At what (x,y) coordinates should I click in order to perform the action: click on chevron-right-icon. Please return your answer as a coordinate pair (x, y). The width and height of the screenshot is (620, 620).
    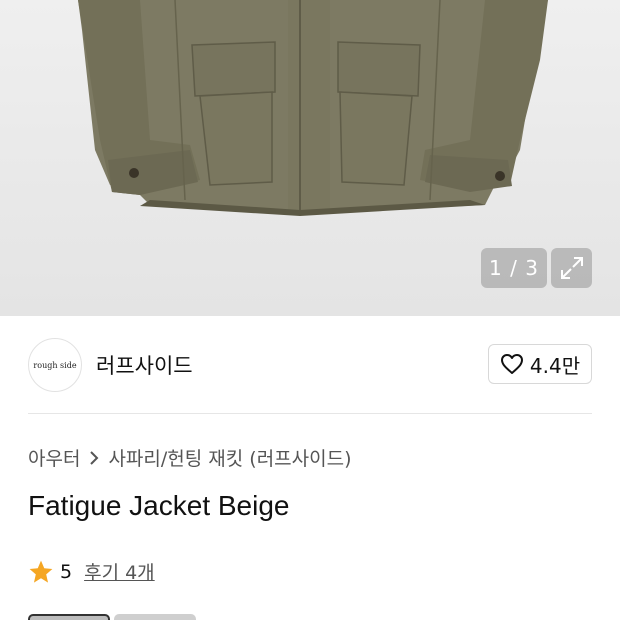
    Looking at the image, I should click on (94, 457).